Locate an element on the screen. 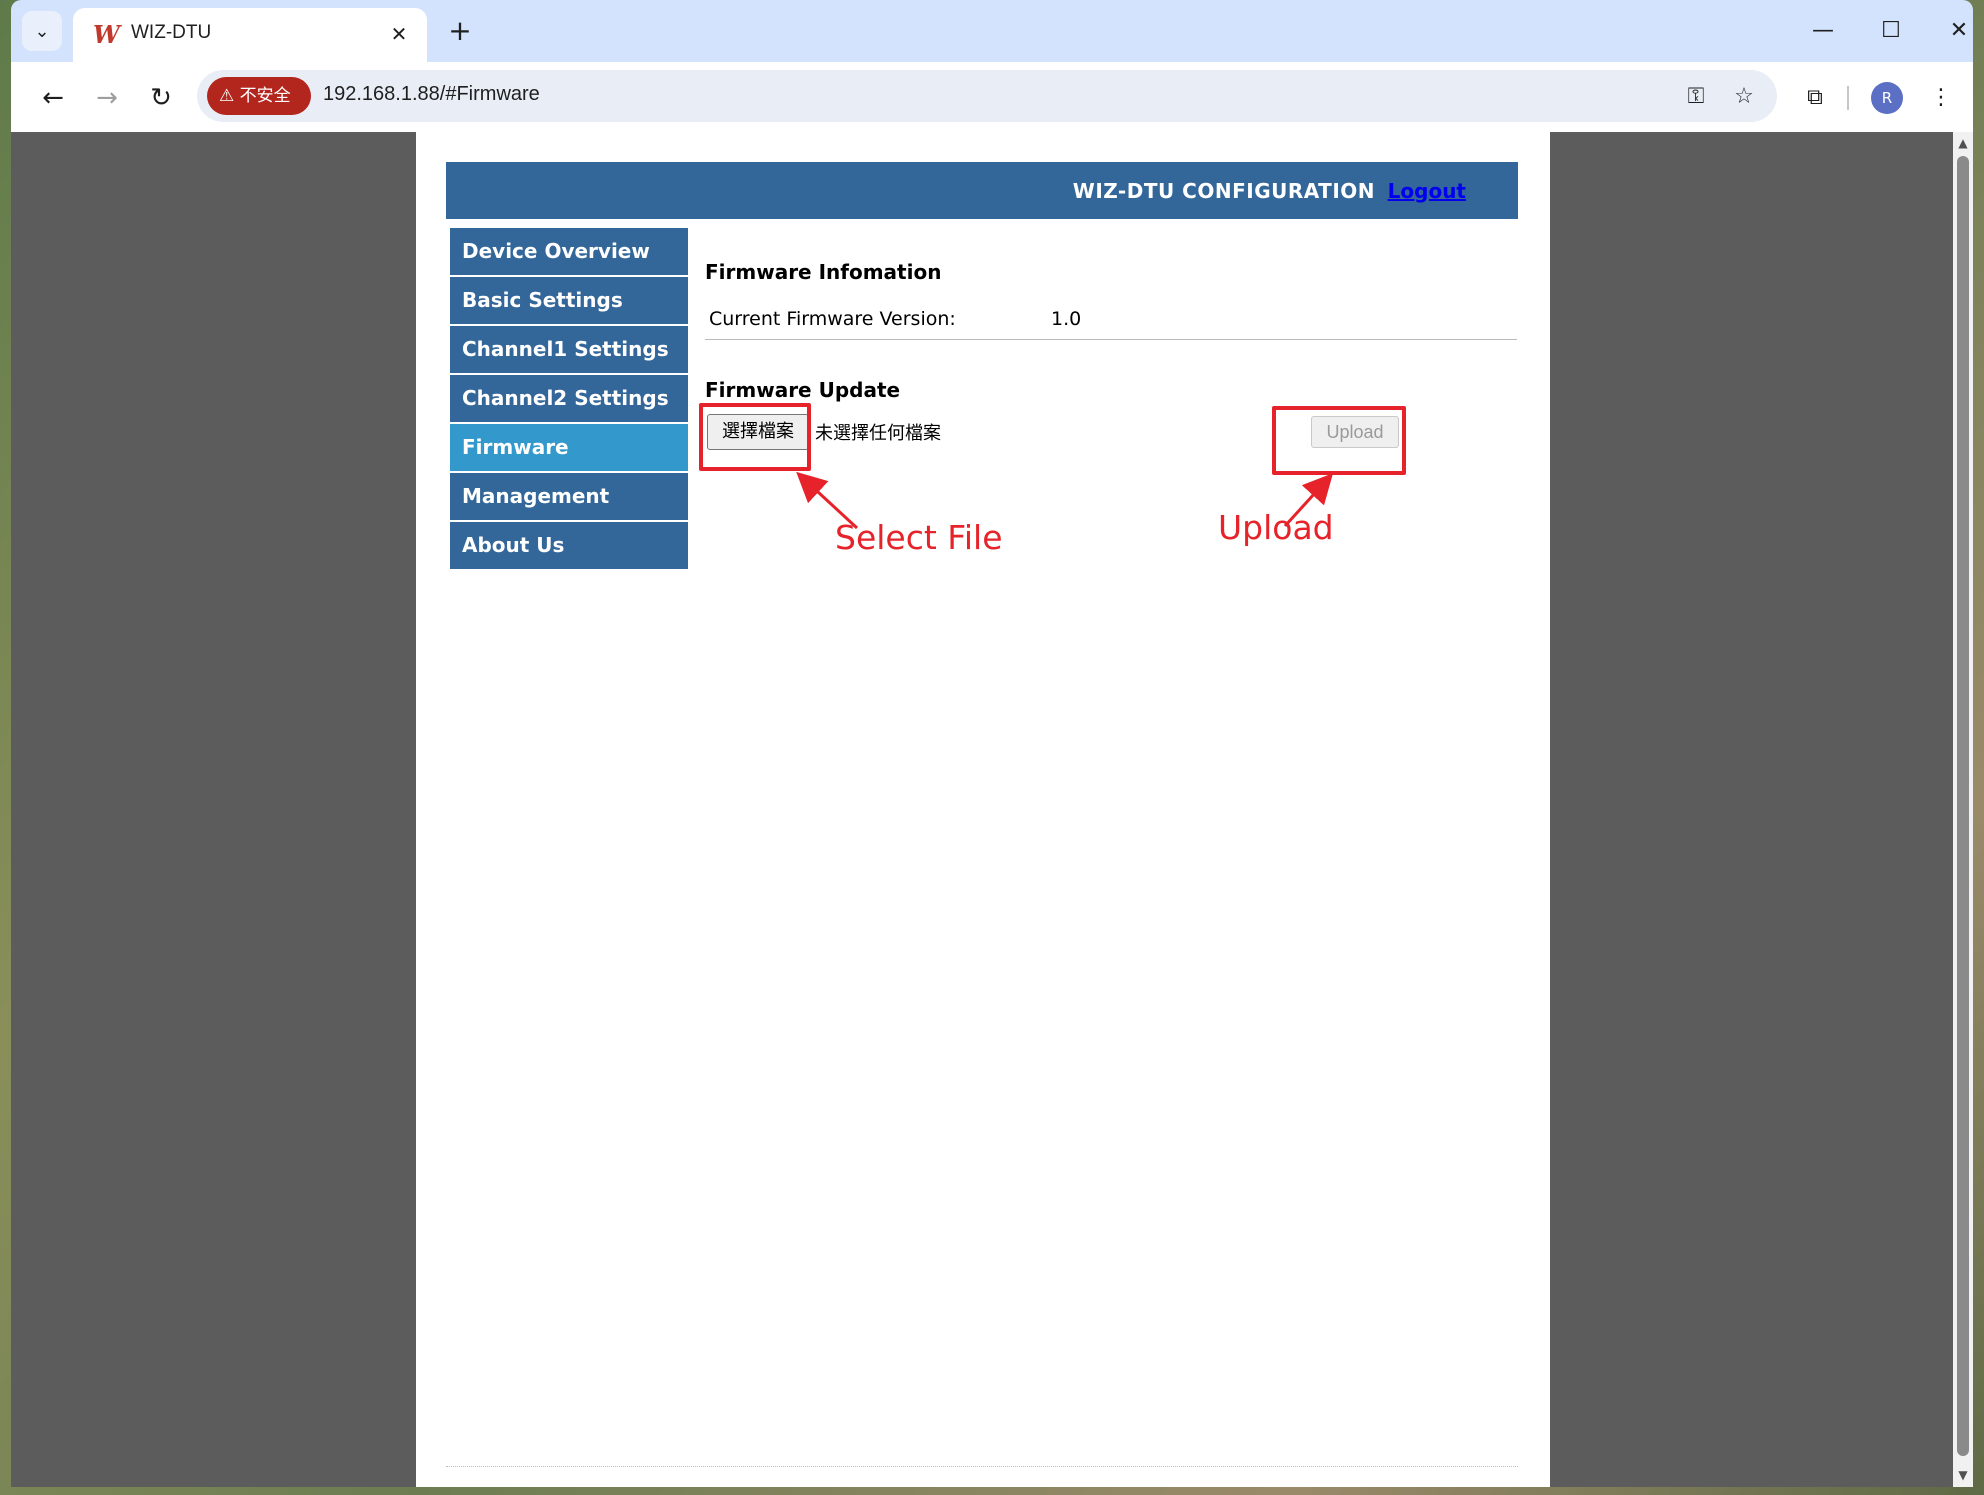 Image resolution: width=1984 pixels, height=1495 pixels. sidebar-item-channel1-settings: Channel1 Settings is located at coordinates (569, 349).